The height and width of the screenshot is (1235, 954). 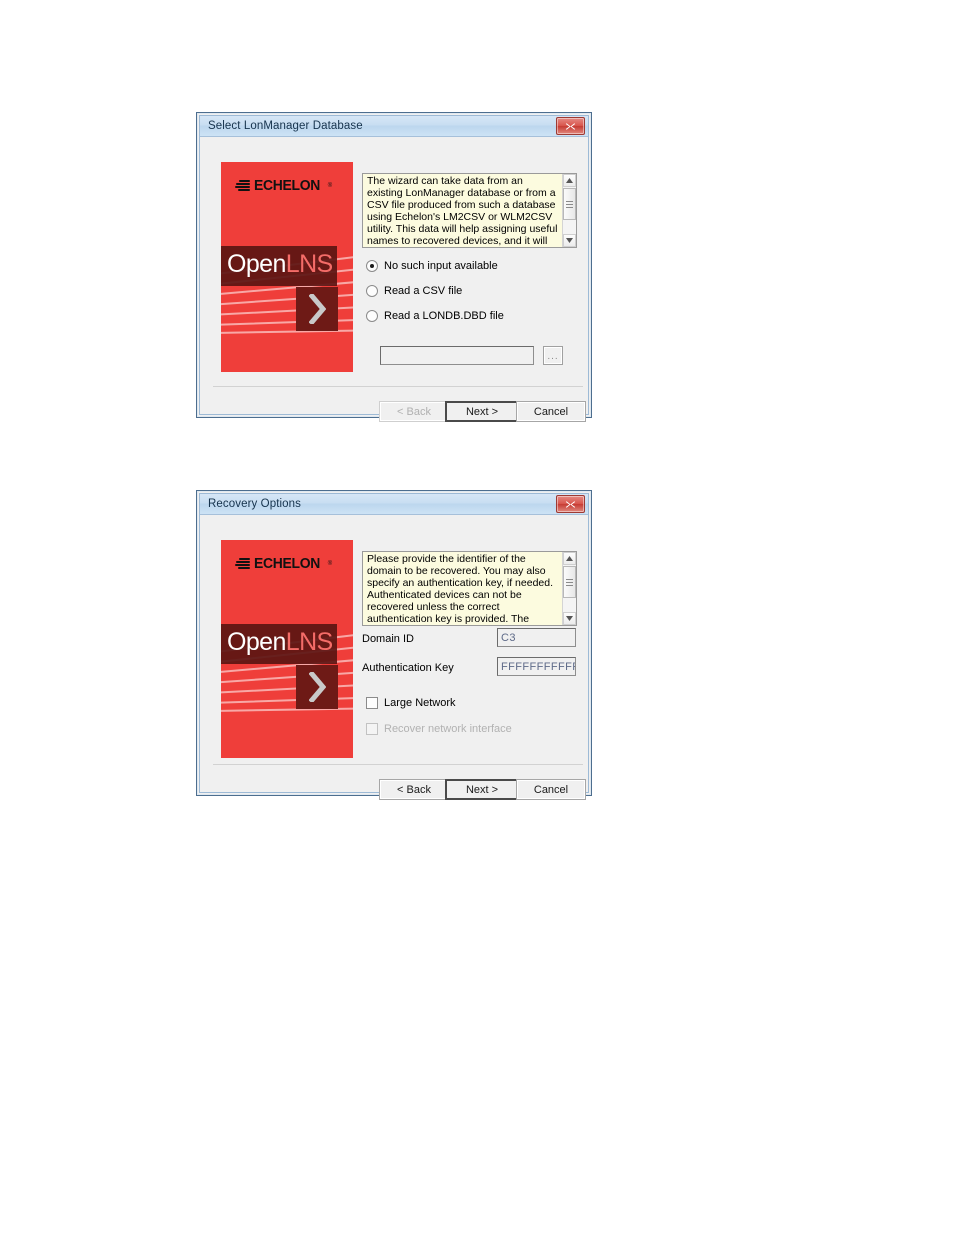 I want to click on radio-read-londb-dbd-file: Read a LONDB.DBD file, so click(x=435, y=316).